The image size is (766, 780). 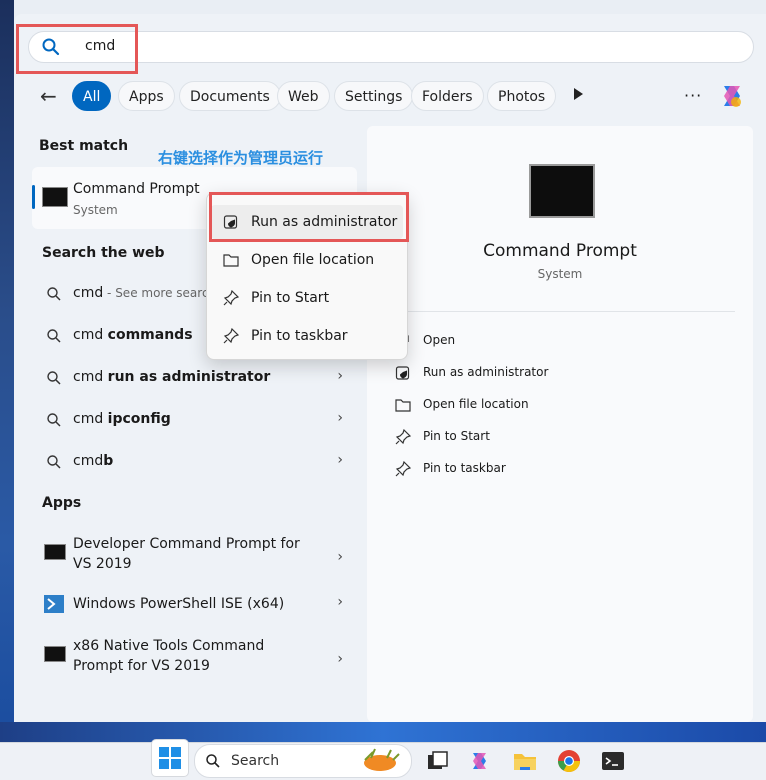 I want to click on context-label: Pin to taskbar, so click(x=299, y=336).